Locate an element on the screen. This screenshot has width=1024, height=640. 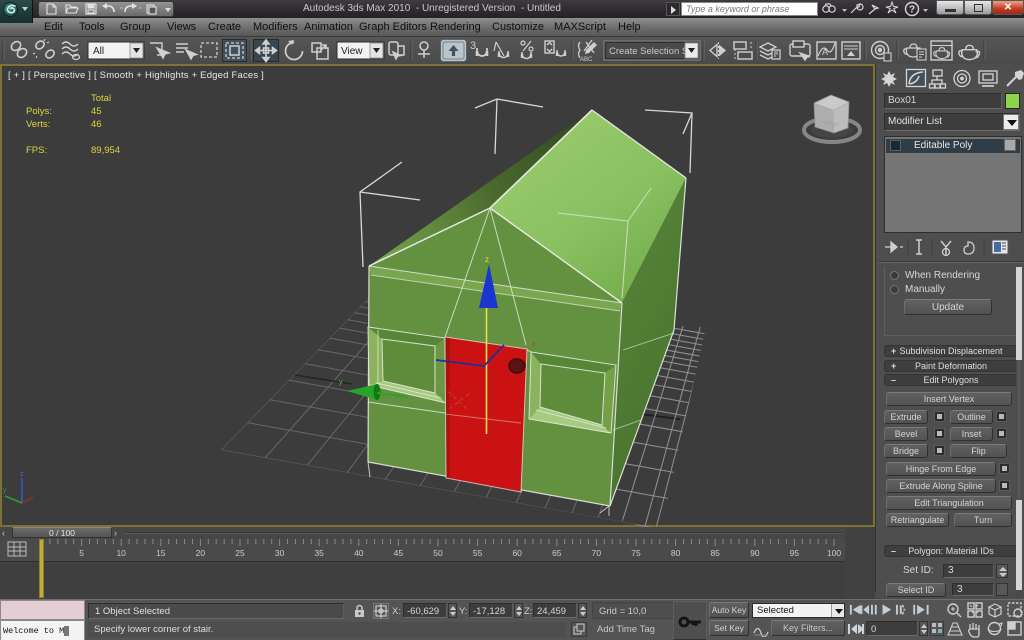
svg-text: 50 is located at coordinates (438, 553).